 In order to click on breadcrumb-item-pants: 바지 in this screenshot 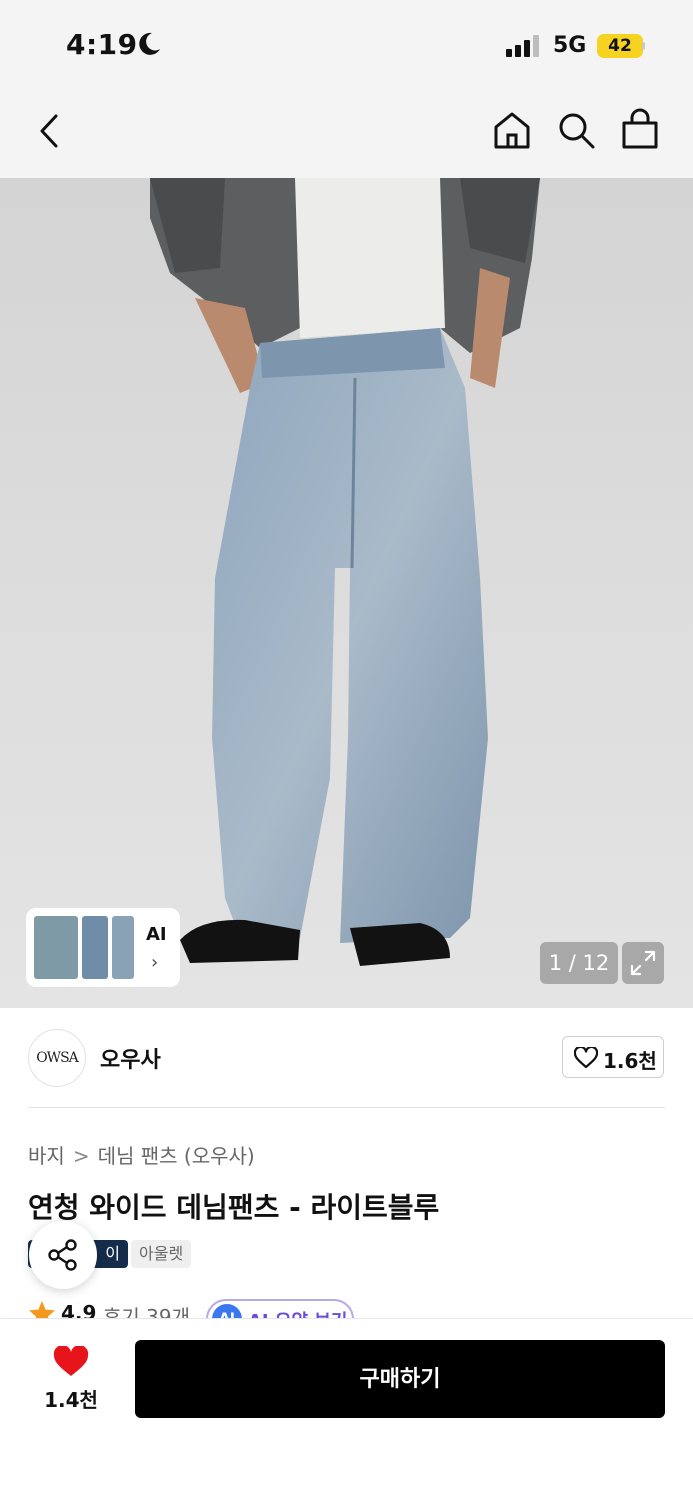, I will do `click(46, 1156)`.